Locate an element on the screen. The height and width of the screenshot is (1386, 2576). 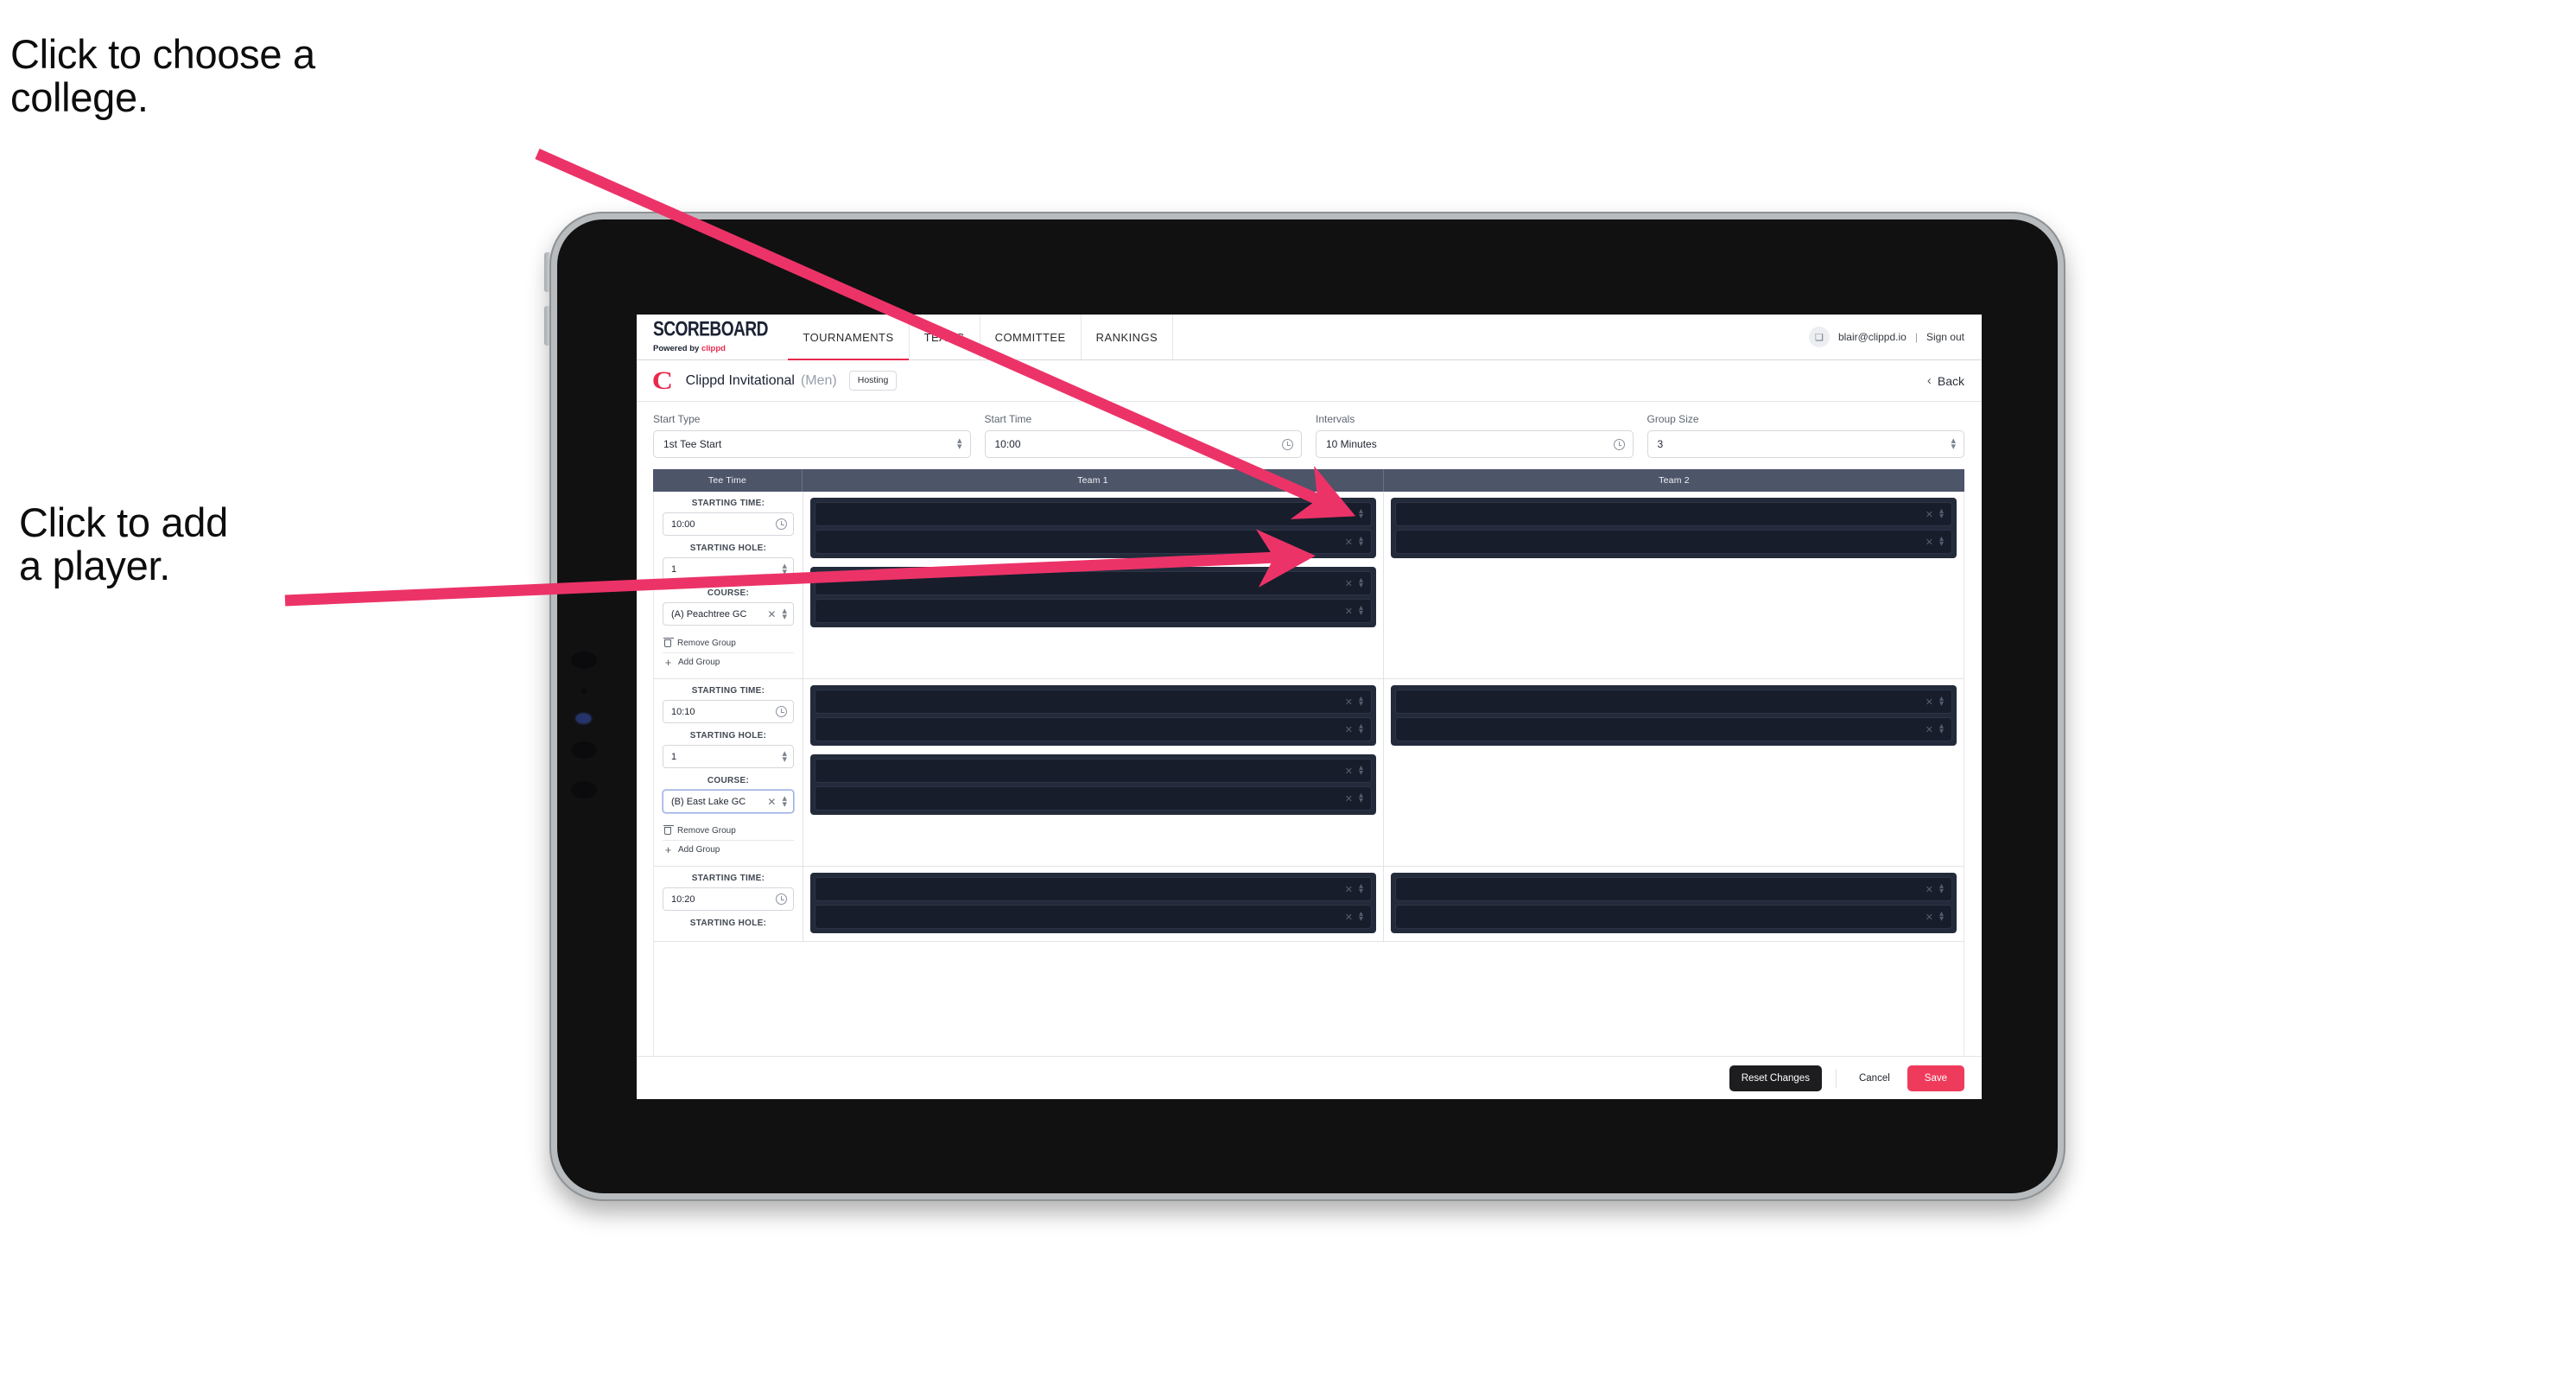
control-group-size: Group Size 3 ▴ ▾ is located at coordinates (1805, 435).